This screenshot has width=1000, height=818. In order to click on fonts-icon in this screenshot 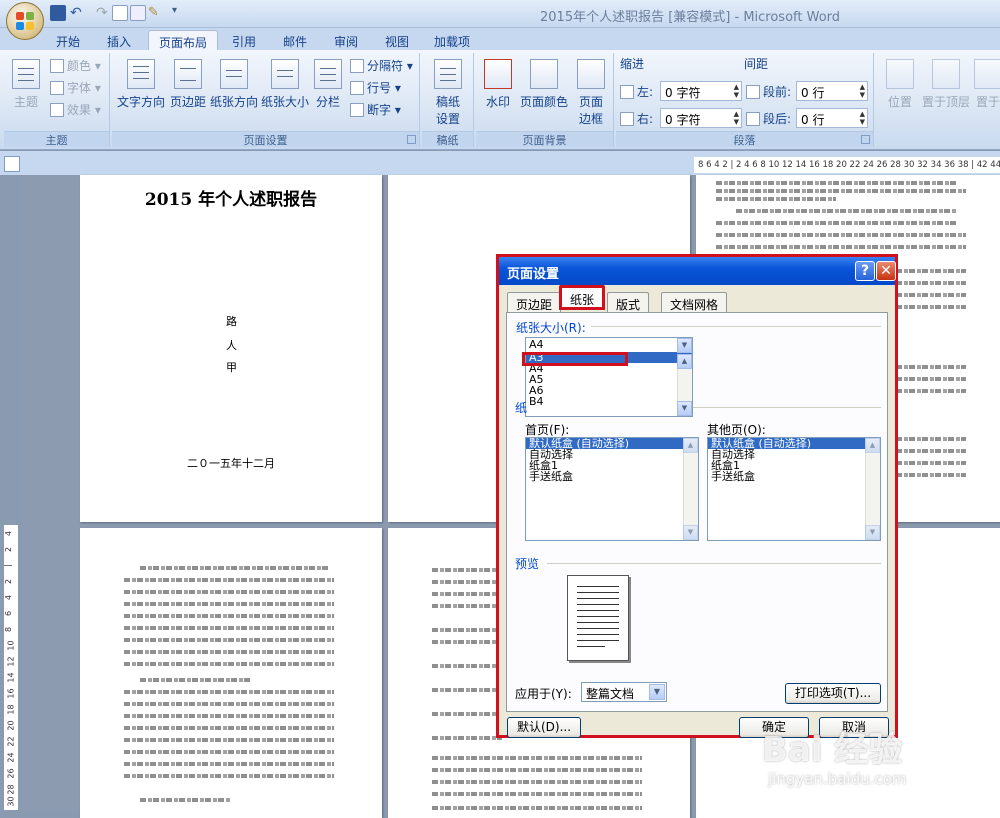, I will do `click(57, 88)`.